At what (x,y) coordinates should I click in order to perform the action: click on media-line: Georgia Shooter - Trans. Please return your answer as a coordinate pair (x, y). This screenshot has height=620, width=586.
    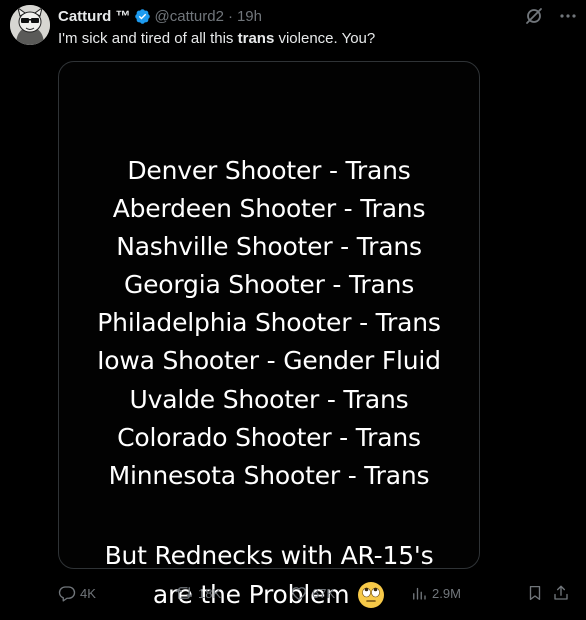
    Looking at the image, I should click on (269, 285).